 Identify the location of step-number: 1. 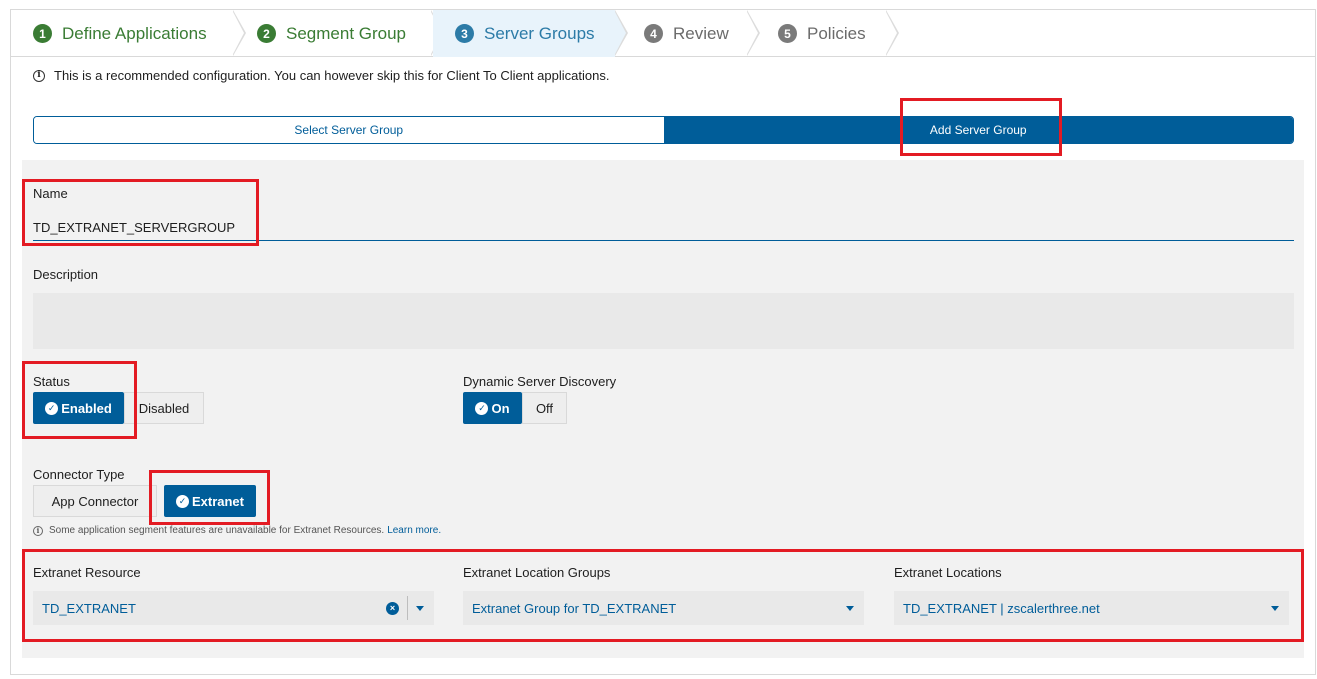
(42, 33).